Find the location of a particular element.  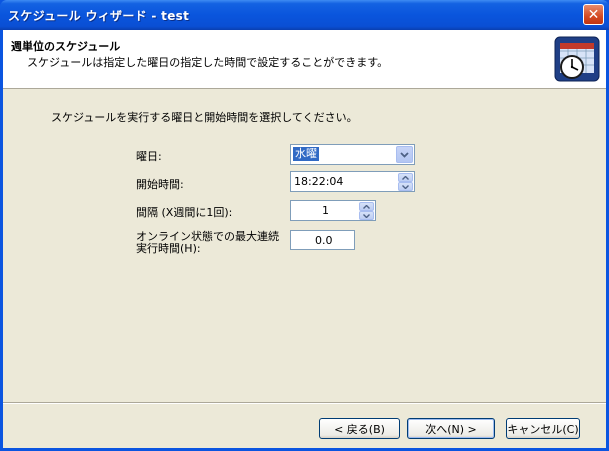

header-title: 週単位のスケジュール is located at coordinates (66, 46).